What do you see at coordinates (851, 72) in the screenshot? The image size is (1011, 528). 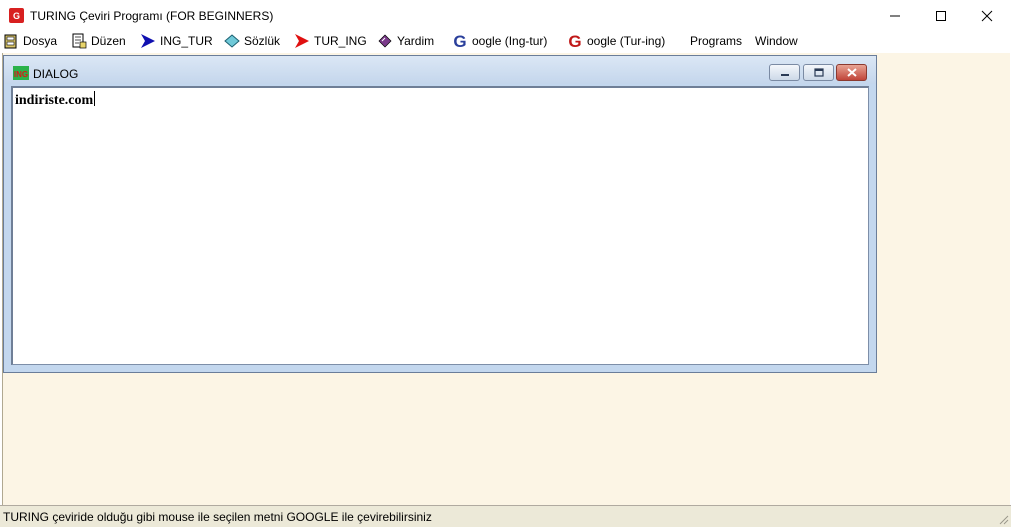 I see `dialog-close-button` at bounding box center [851, 72].